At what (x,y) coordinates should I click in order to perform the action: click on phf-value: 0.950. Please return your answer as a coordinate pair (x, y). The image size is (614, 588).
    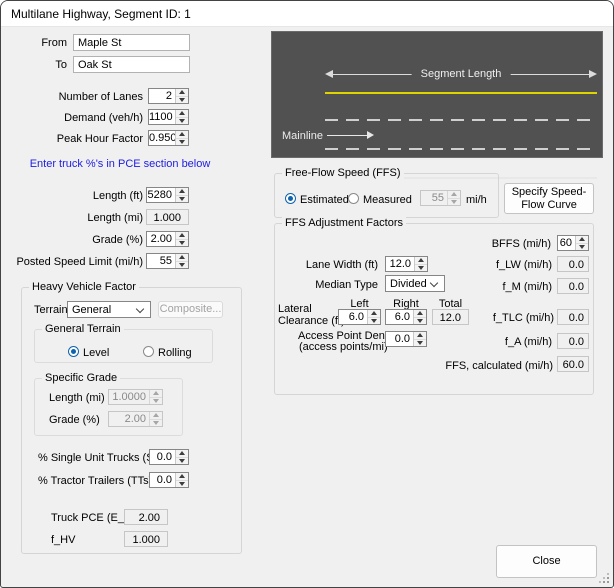
    Looking at the image, I should click on (162, 138).